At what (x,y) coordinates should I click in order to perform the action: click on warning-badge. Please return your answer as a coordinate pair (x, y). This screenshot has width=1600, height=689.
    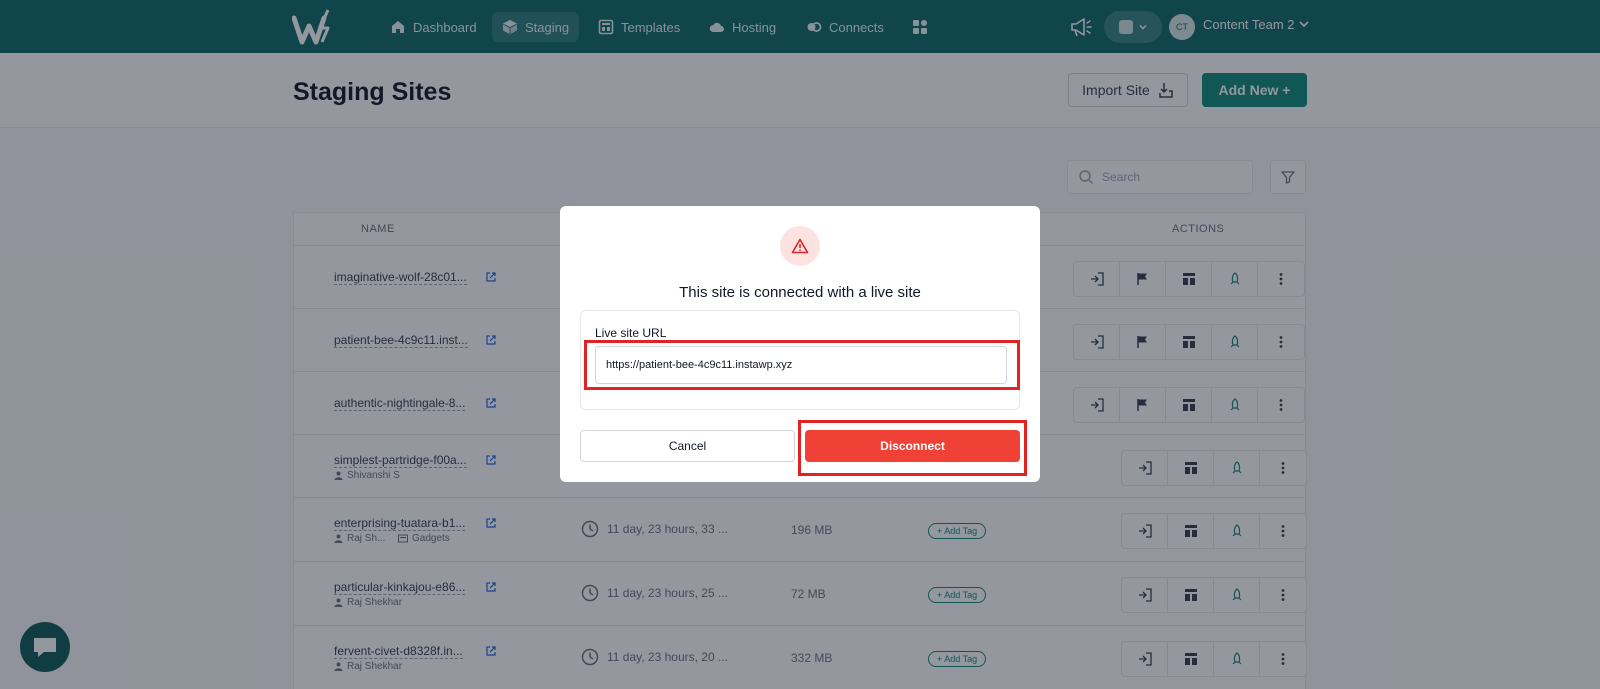
    Looking at the image, I should click on (800, 246).